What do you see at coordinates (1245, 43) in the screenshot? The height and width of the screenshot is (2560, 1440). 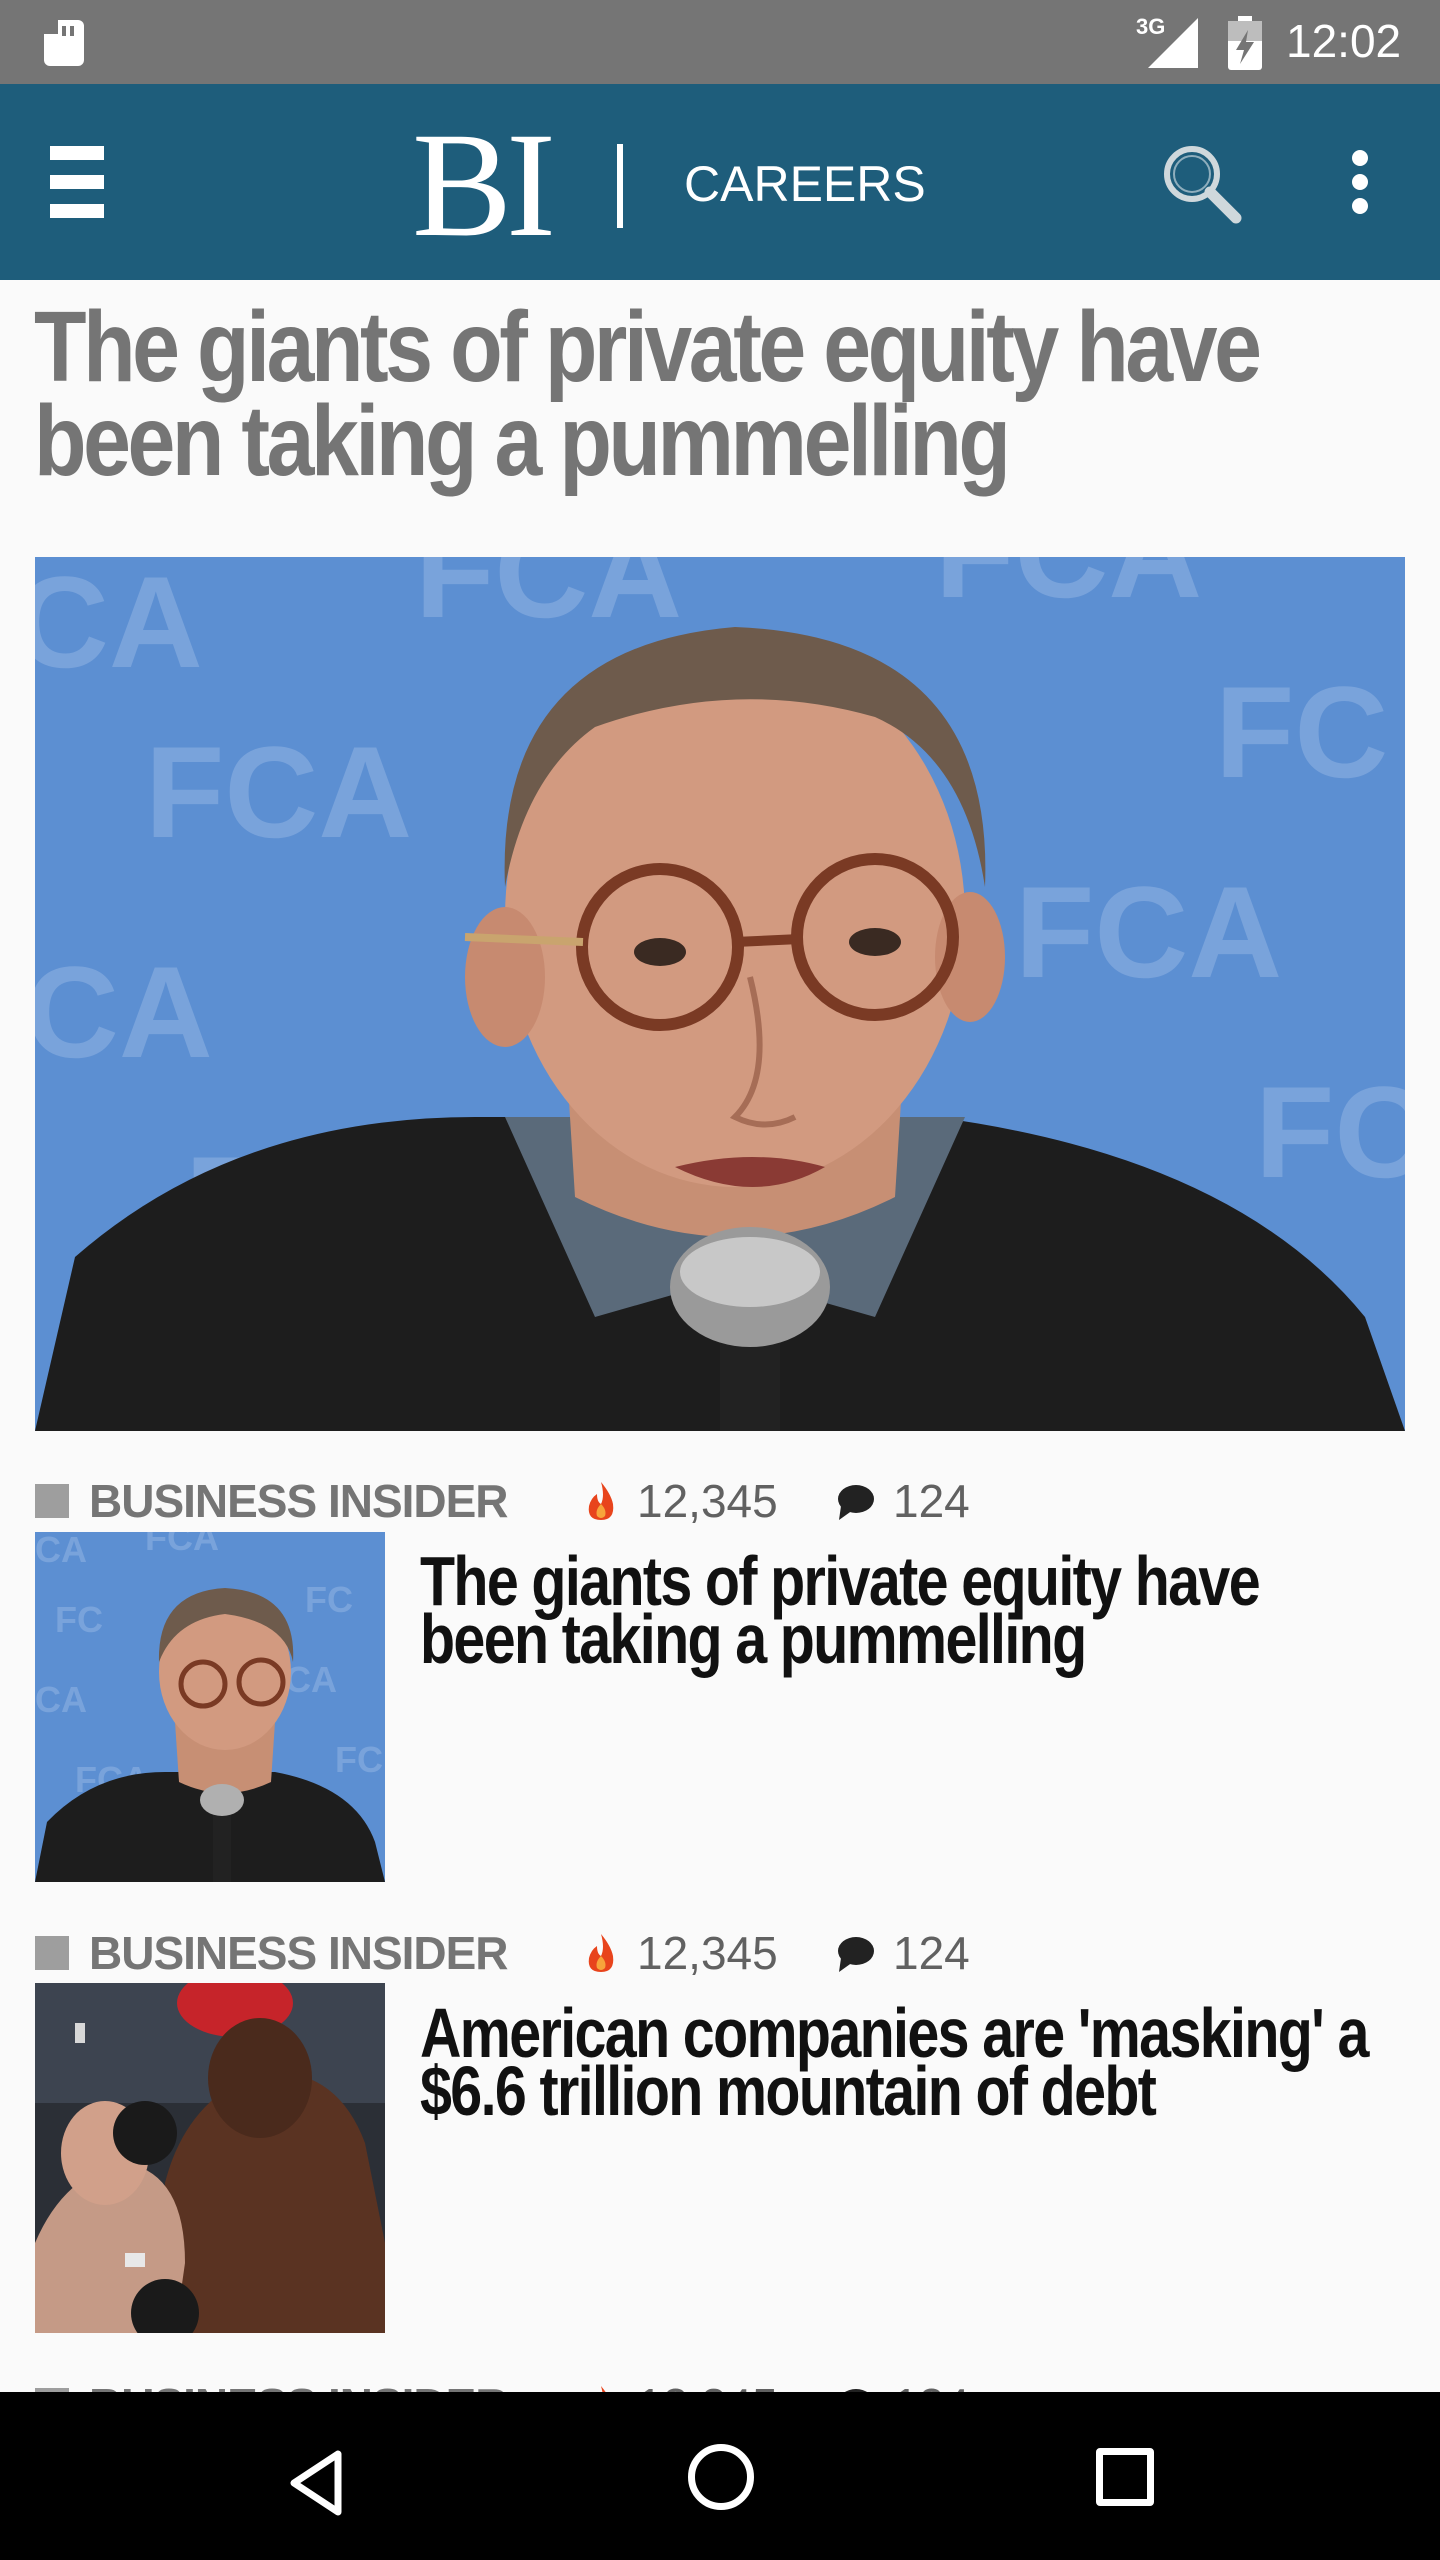 I see `battery-charging-icon` at bounding box center [1245, 43].